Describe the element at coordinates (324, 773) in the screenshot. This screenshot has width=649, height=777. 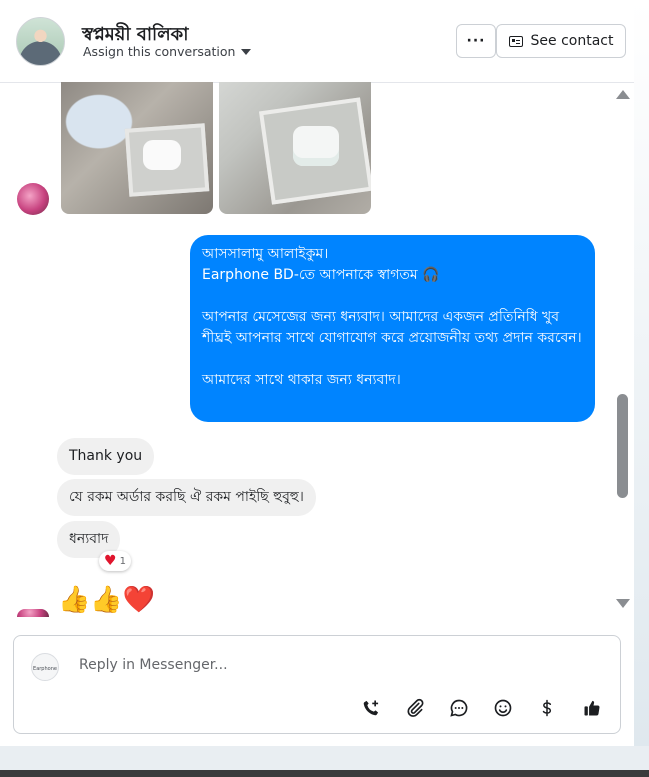
I see `taskbar-edge` at that location.